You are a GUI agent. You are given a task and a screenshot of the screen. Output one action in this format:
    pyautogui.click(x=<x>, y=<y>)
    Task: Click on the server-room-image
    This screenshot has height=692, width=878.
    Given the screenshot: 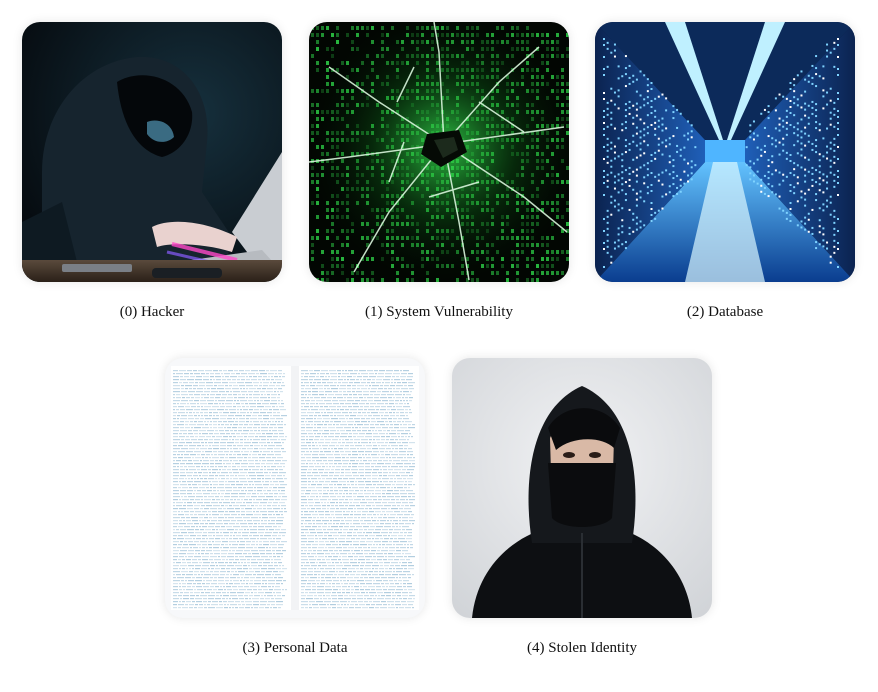 What is the action you would take?
    pyautogui.click(x=725, y=152)
    